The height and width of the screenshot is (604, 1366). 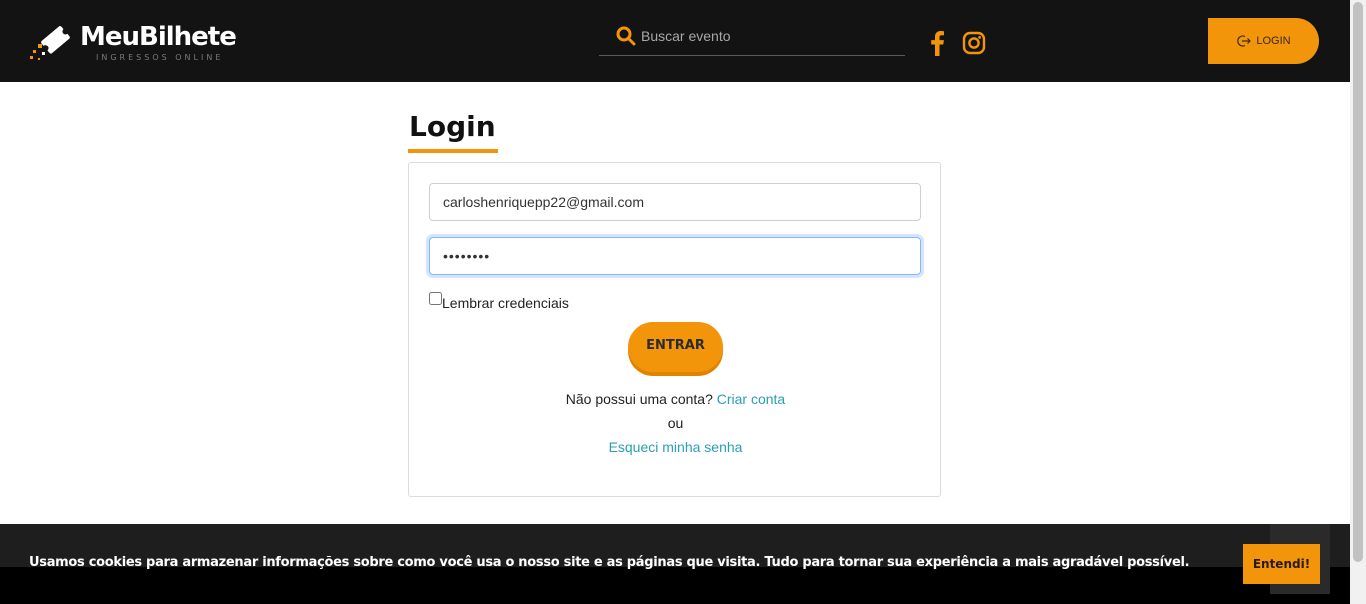 I want to click on no-account-text: Não possui uma conta?, so click(x=639, y=399).